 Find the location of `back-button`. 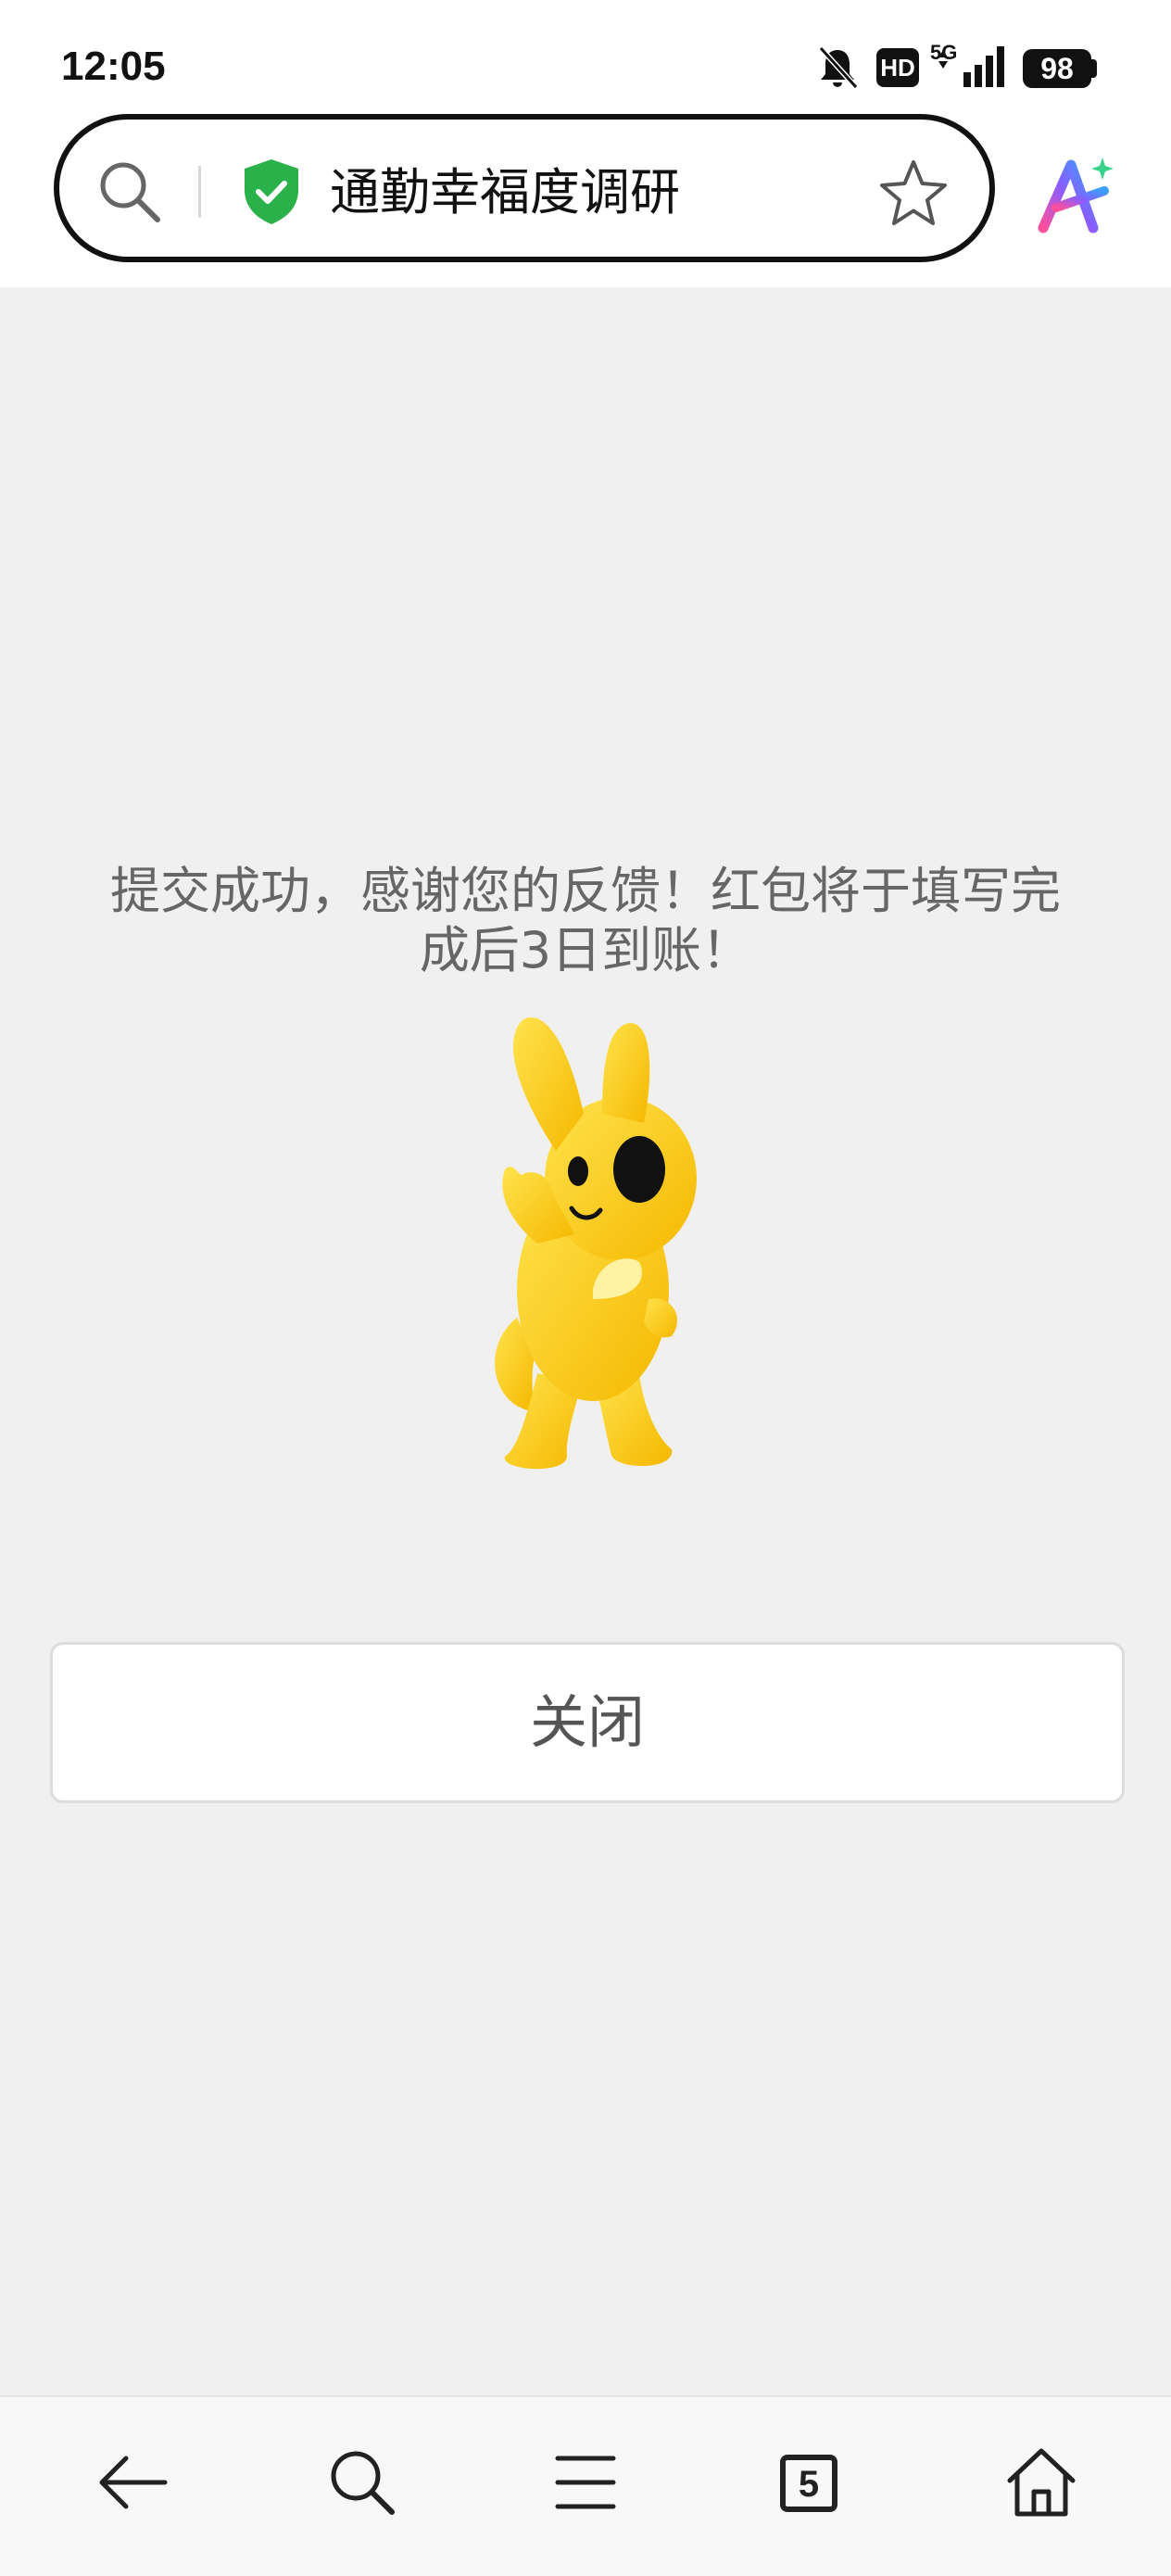

back-button is located at coordinates (134, 2486).